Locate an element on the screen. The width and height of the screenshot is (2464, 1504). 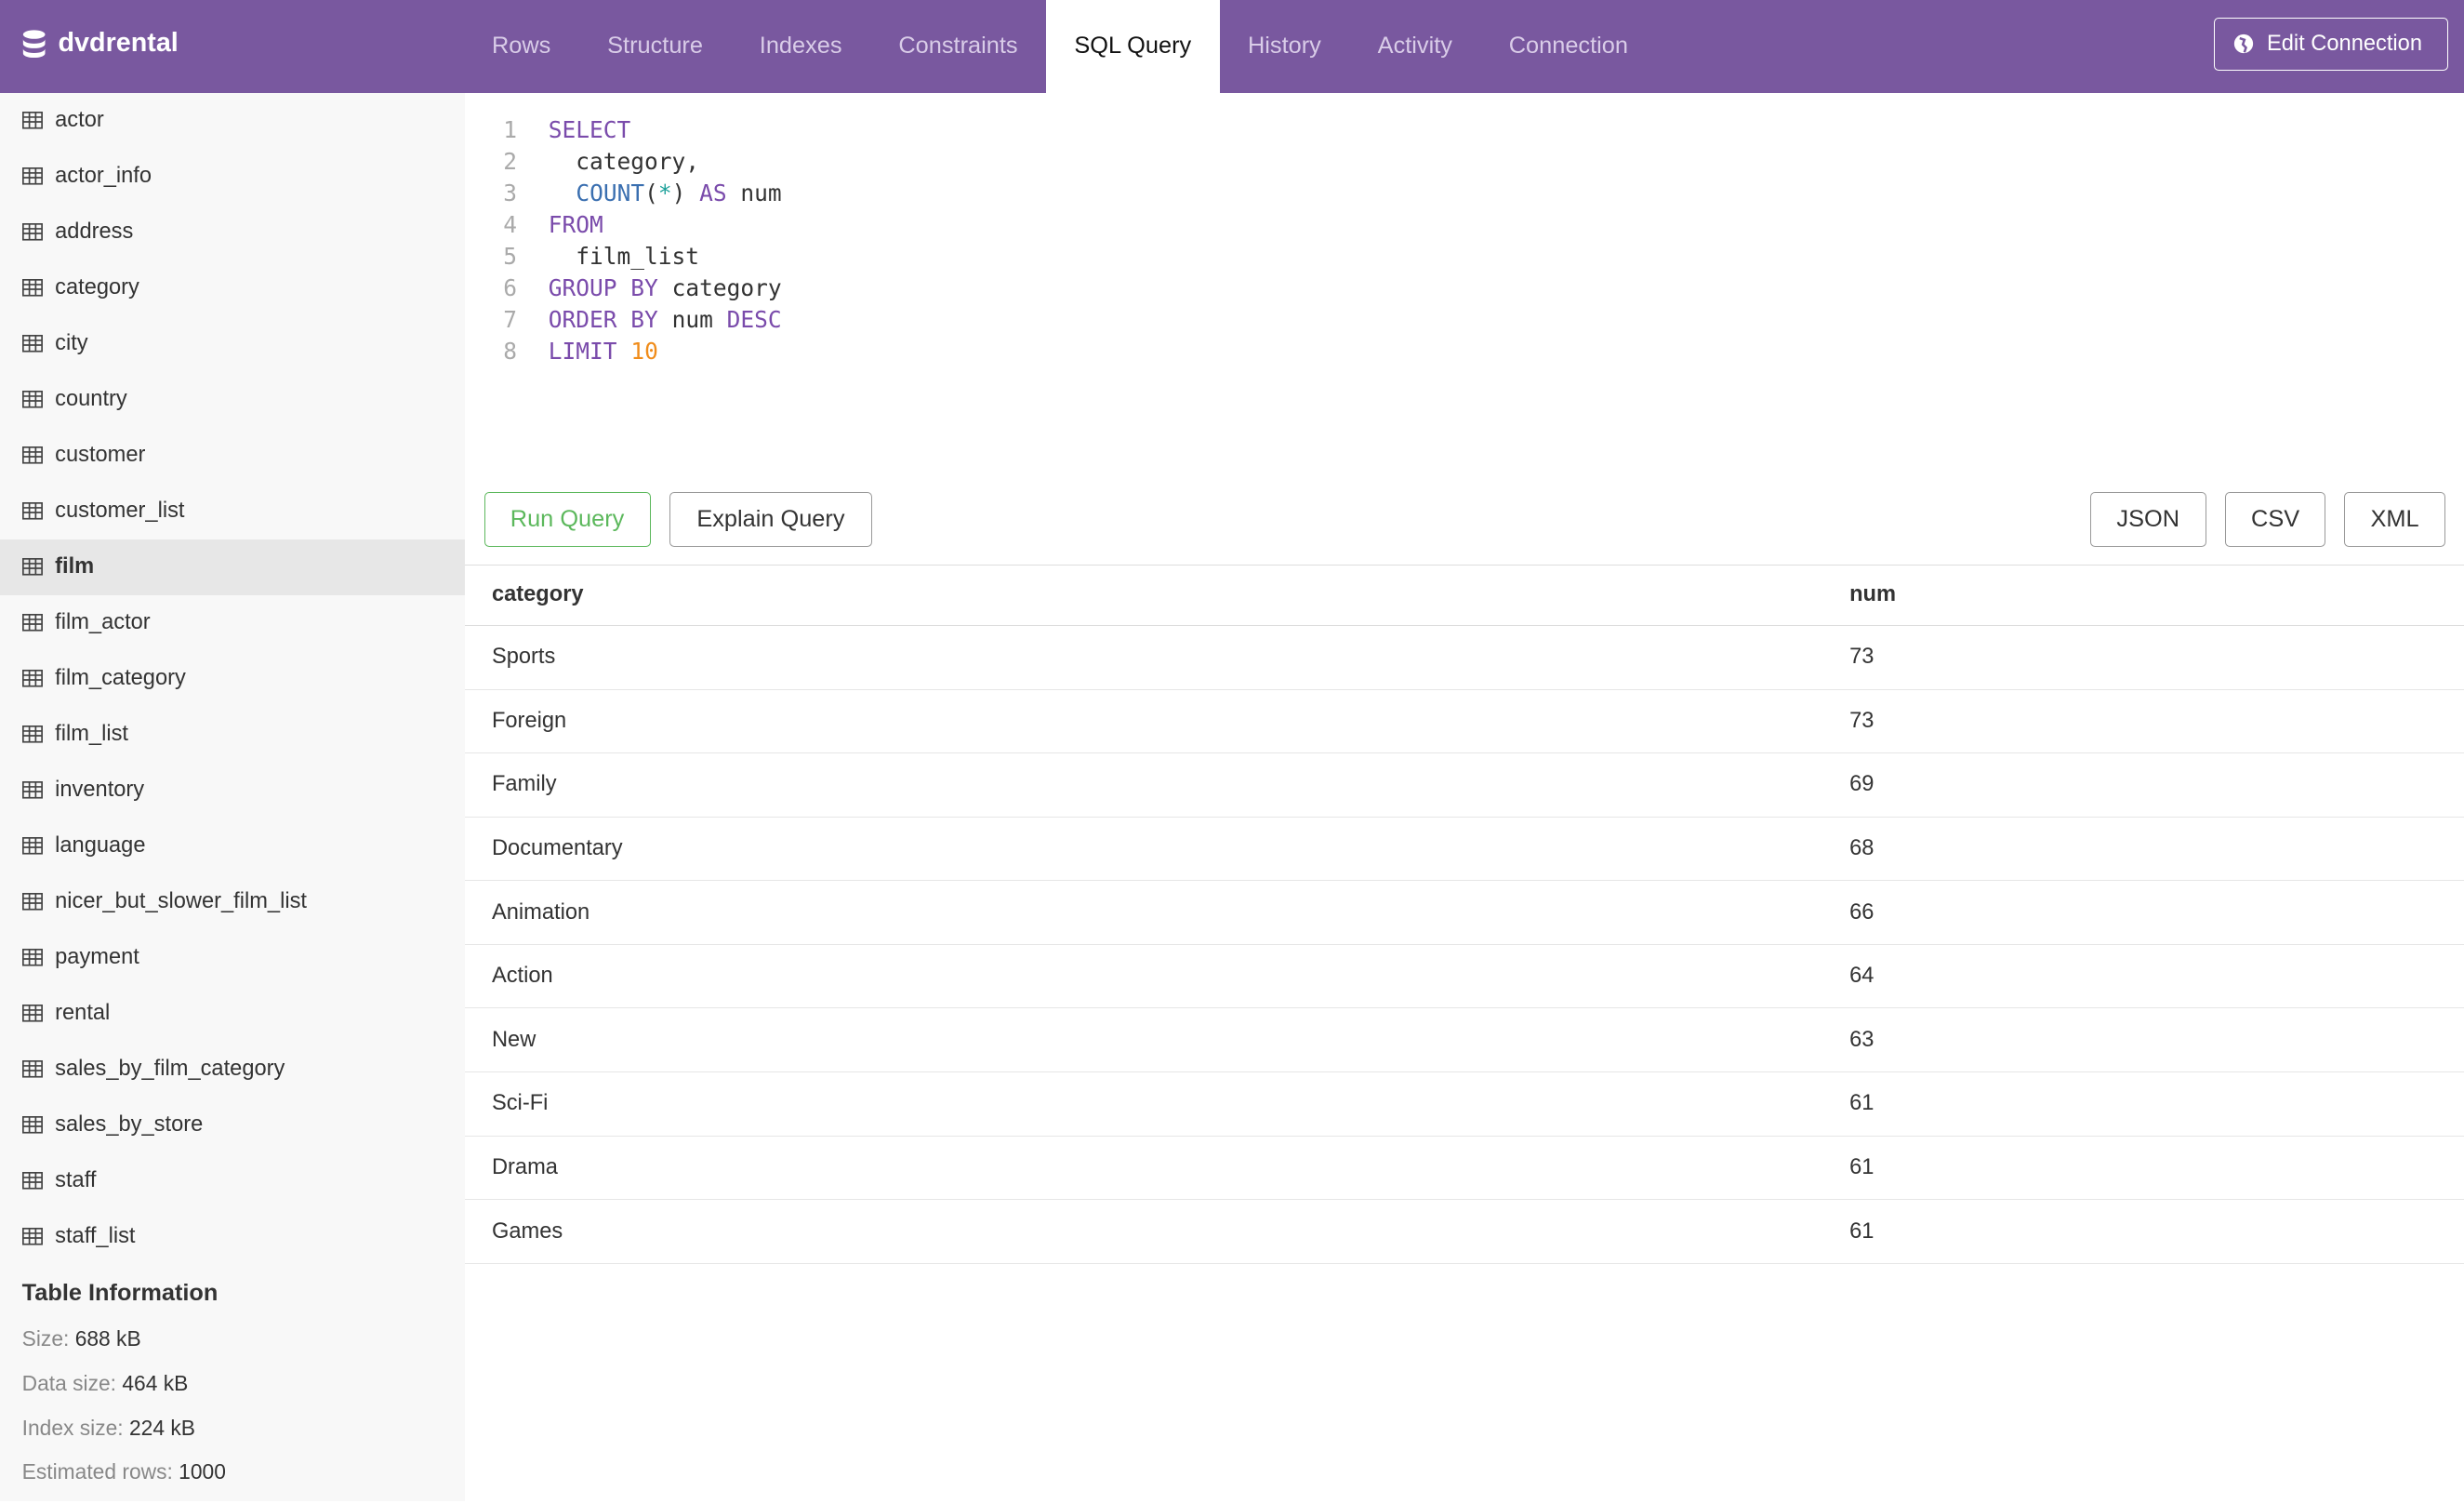
sidebar-item-customer-list: customer_list is located at coordinates (232, 512).